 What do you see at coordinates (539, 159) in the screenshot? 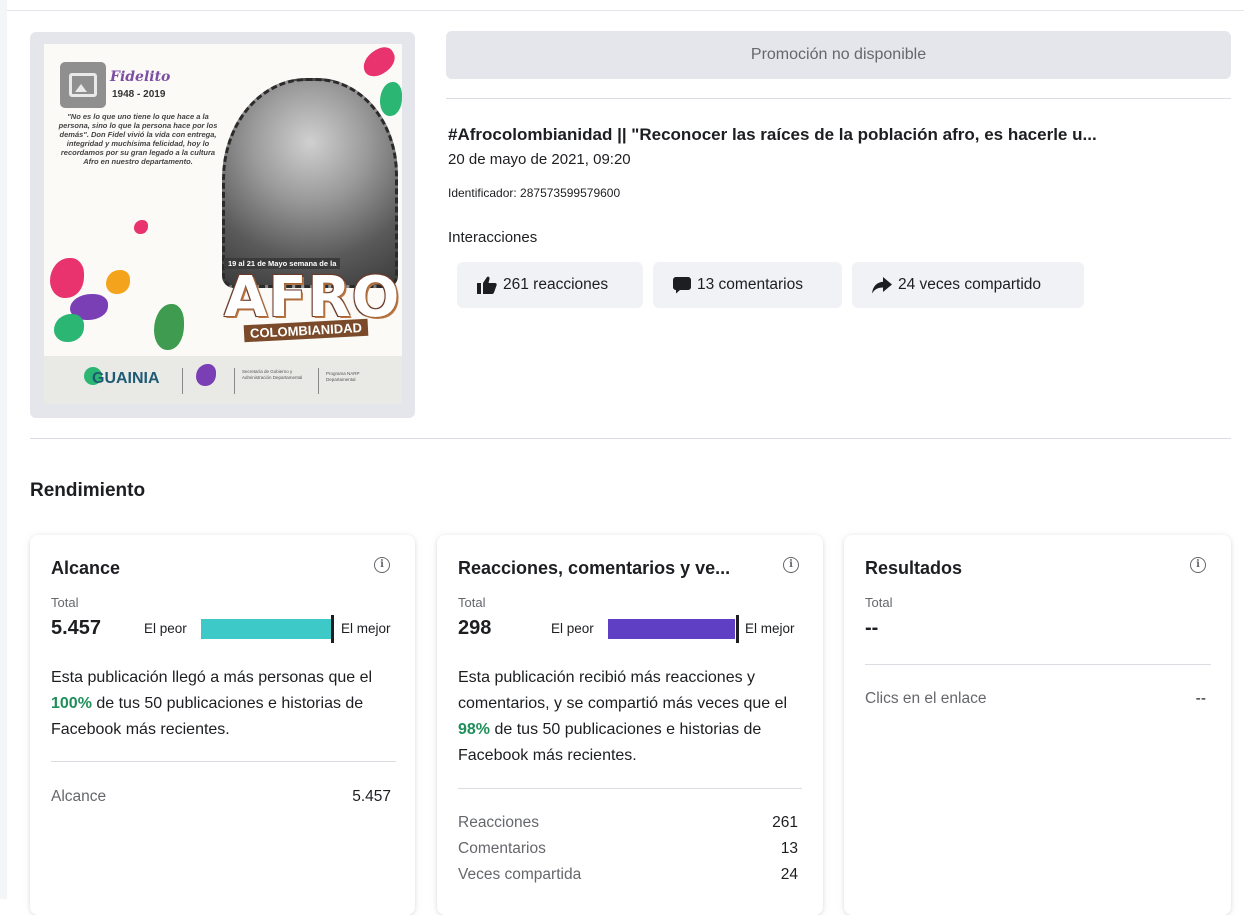
I see `post-date: 20 de mayo de 2021, 09:20` at bounding box center [539, 159].